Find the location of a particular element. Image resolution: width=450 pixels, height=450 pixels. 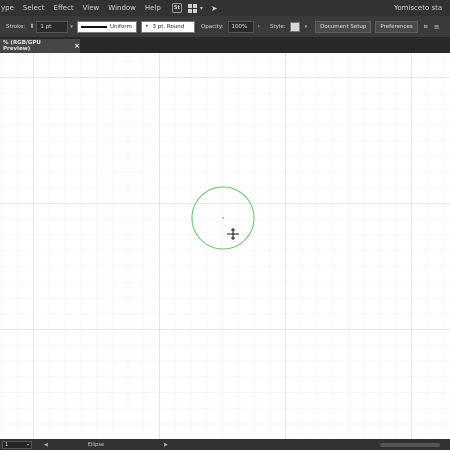

current-tool-name: Ellipse is located at coordinates (96, 444).